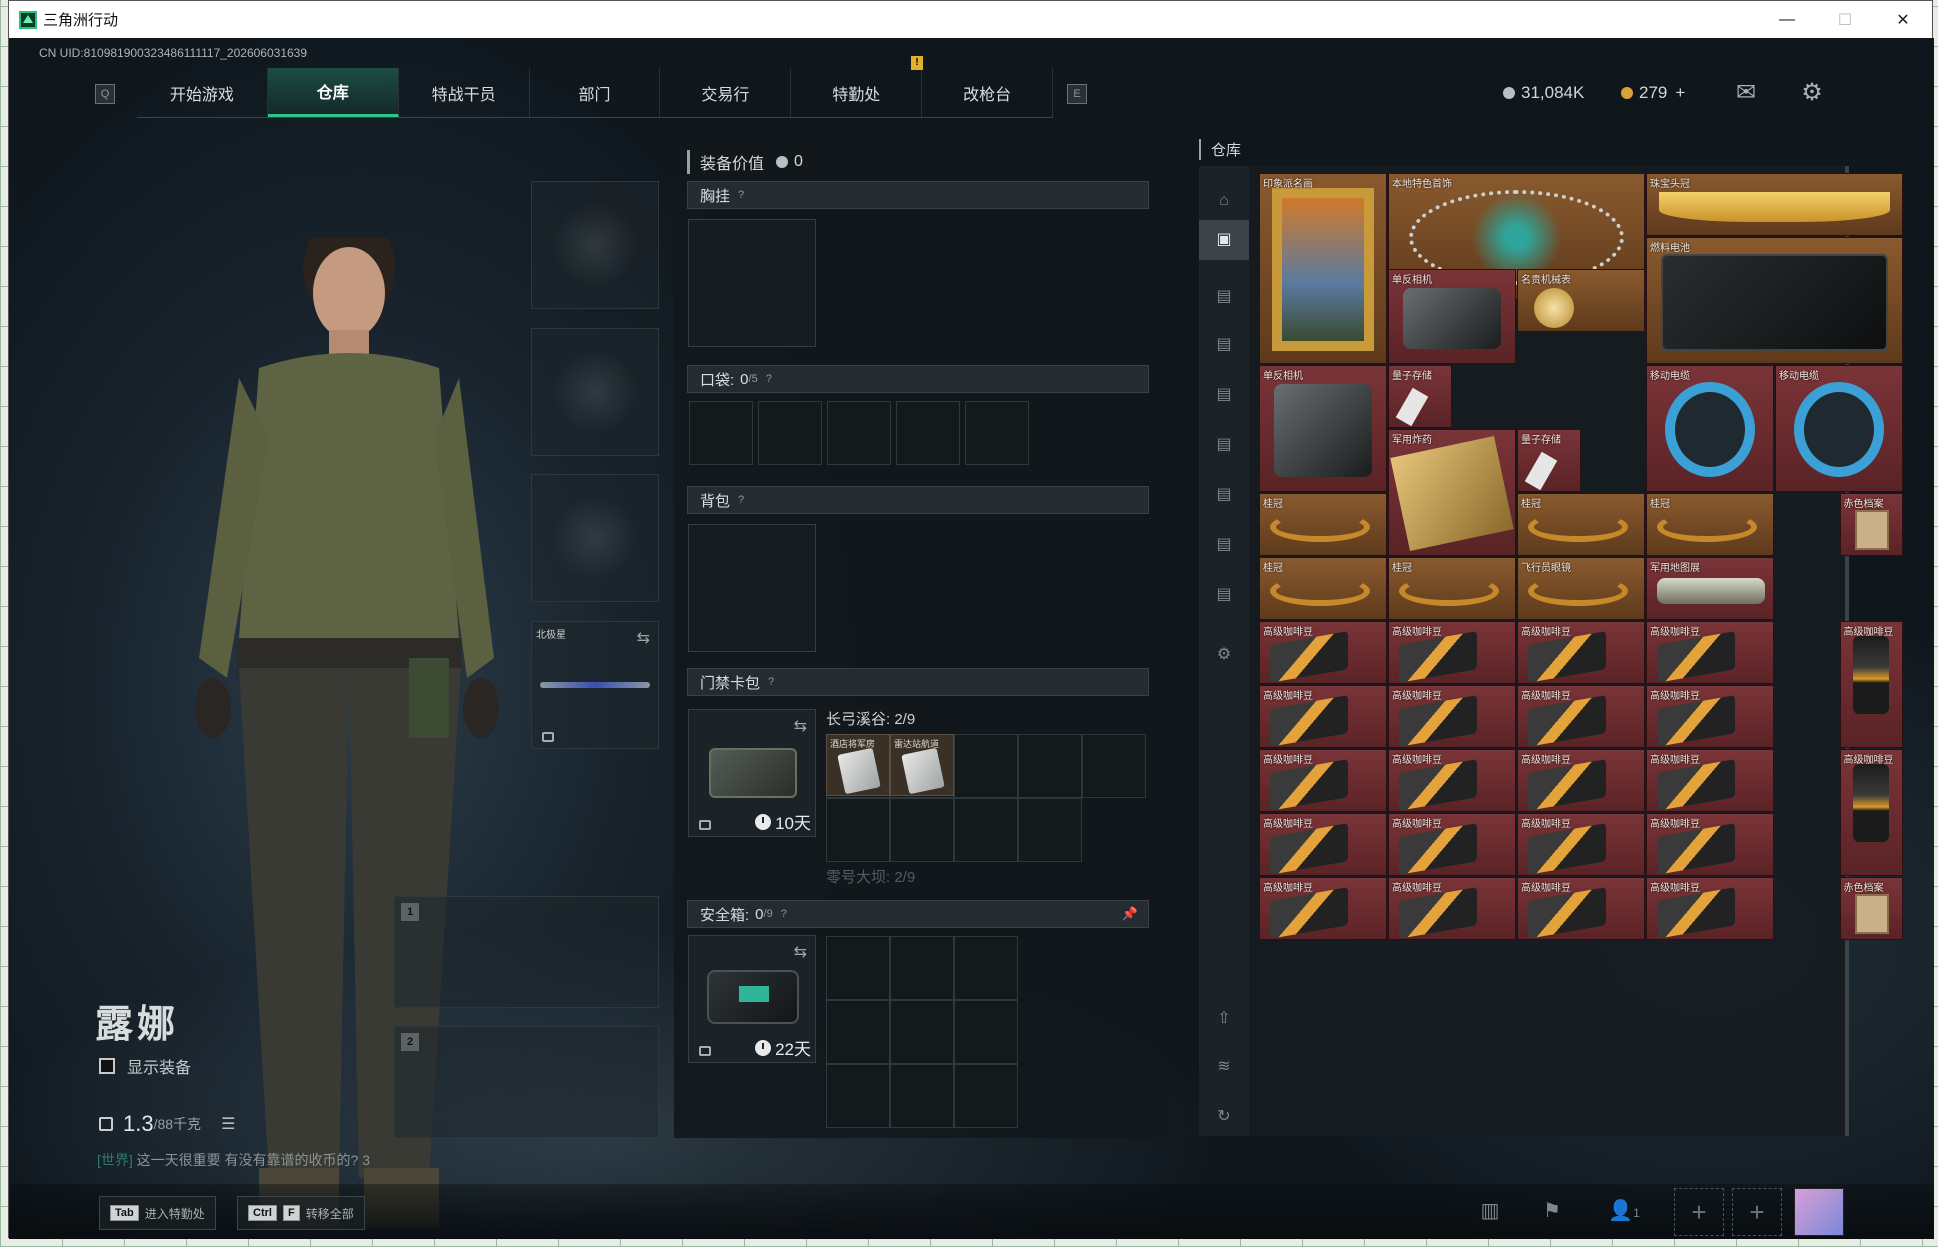 The image size is (1938, 1247). Describe the element at coordinates (1224, 201) in the screenshot. I see `all-items-icon: ⌂` at that location.